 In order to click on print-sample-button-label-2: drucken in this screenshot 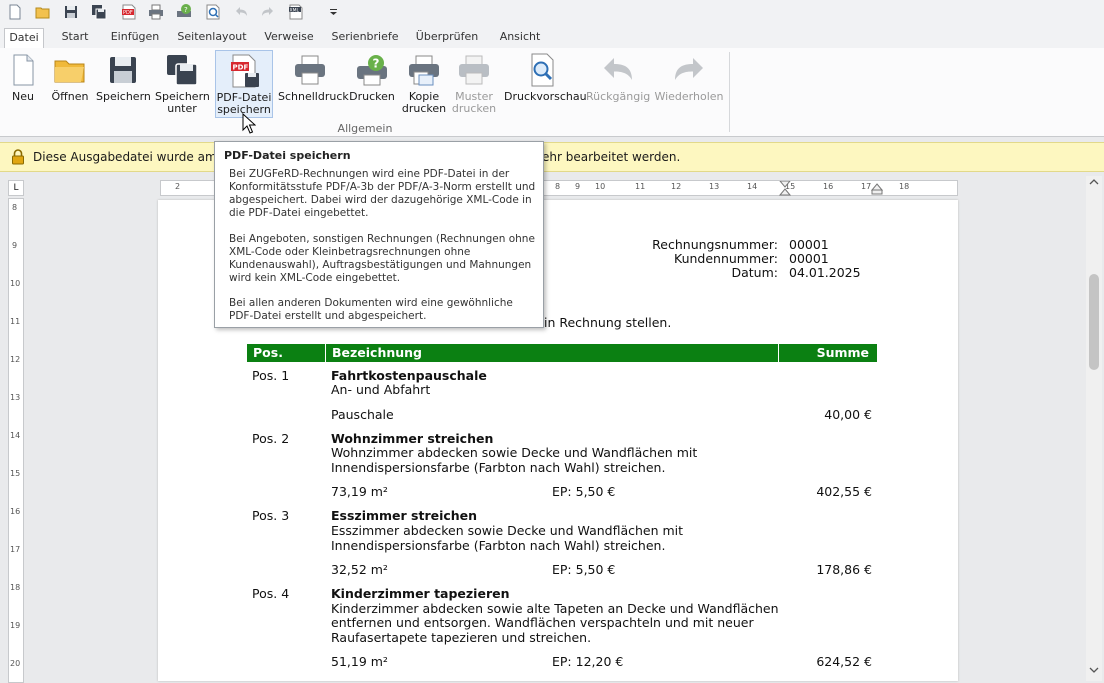, I will do `click(474, 108)`.